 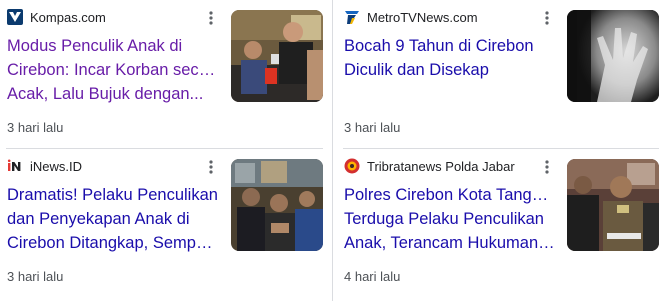 I want to click on tribratanews-logo-icon, so click(x=352, y=166).